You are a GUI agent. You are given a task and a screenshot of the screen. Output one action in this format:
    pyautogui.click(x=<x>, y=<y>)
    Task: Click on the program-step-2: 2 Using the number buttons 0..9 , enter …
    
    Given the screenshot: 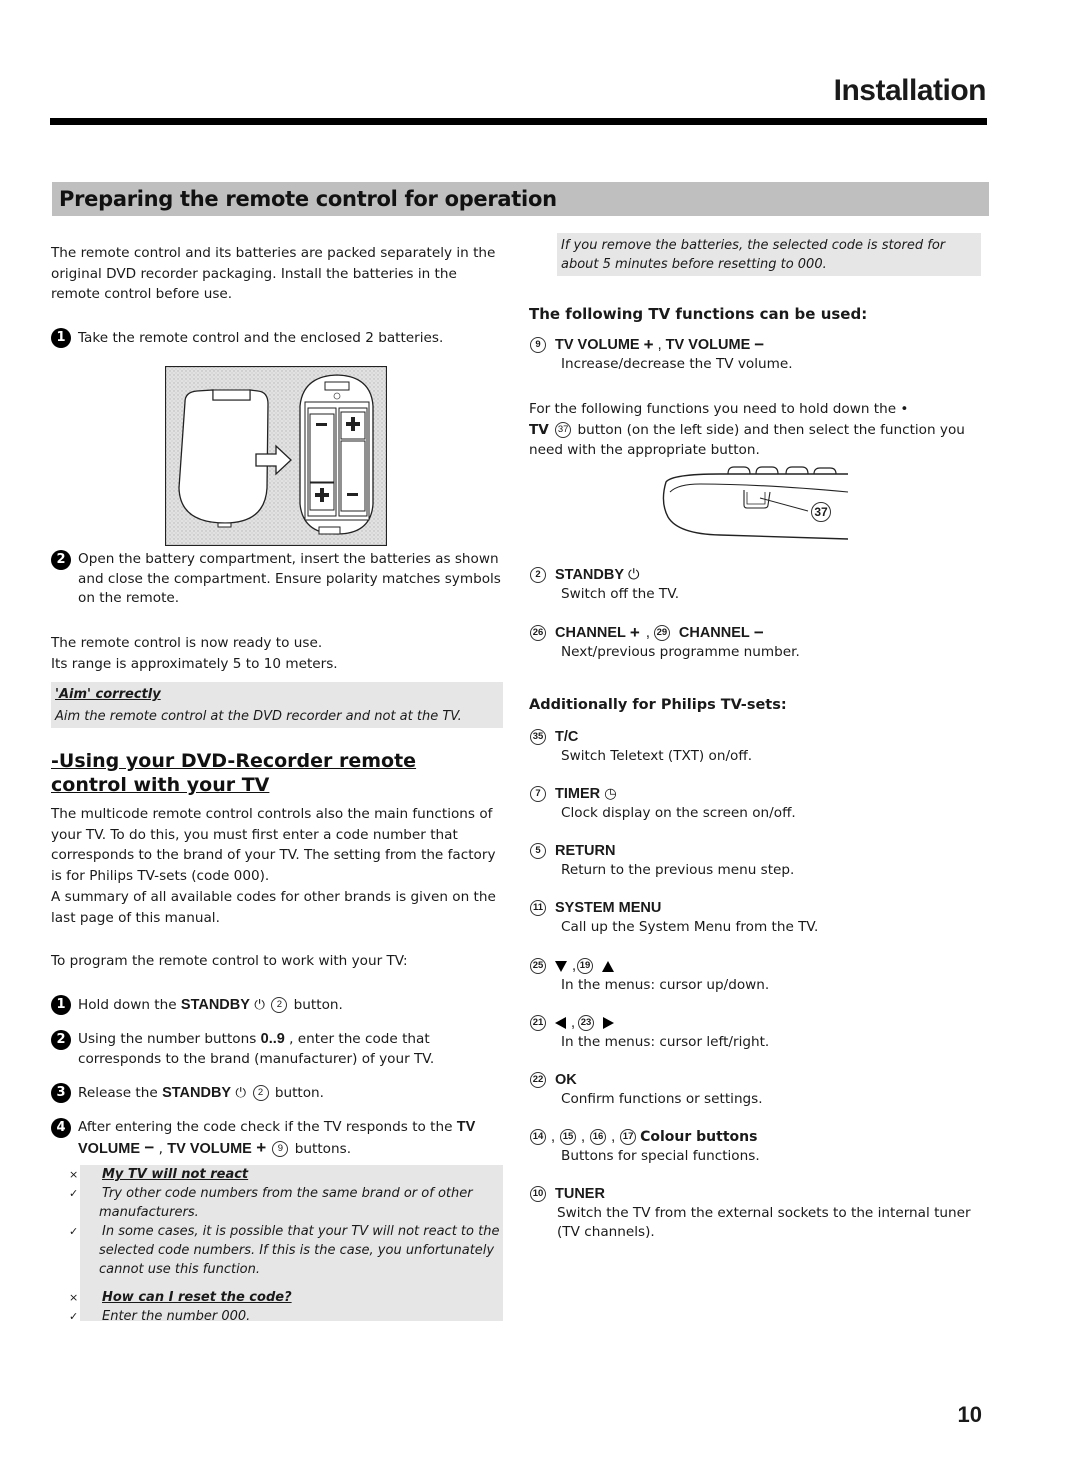 What is the action you would take?
    pyautogui.click(x=277, y=1049)
    